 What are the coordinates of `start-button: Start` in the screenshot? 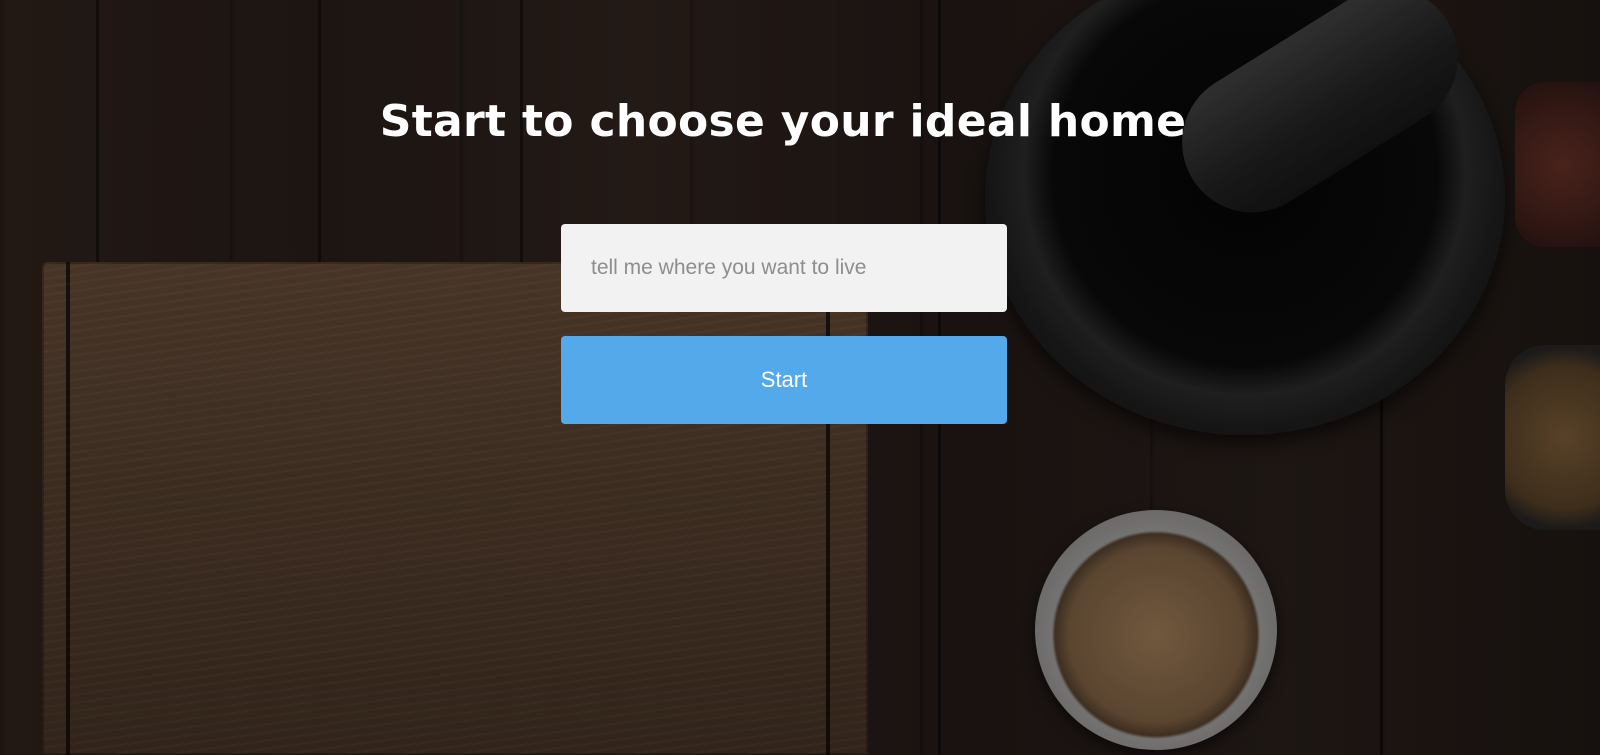 It's located at (784, 380).